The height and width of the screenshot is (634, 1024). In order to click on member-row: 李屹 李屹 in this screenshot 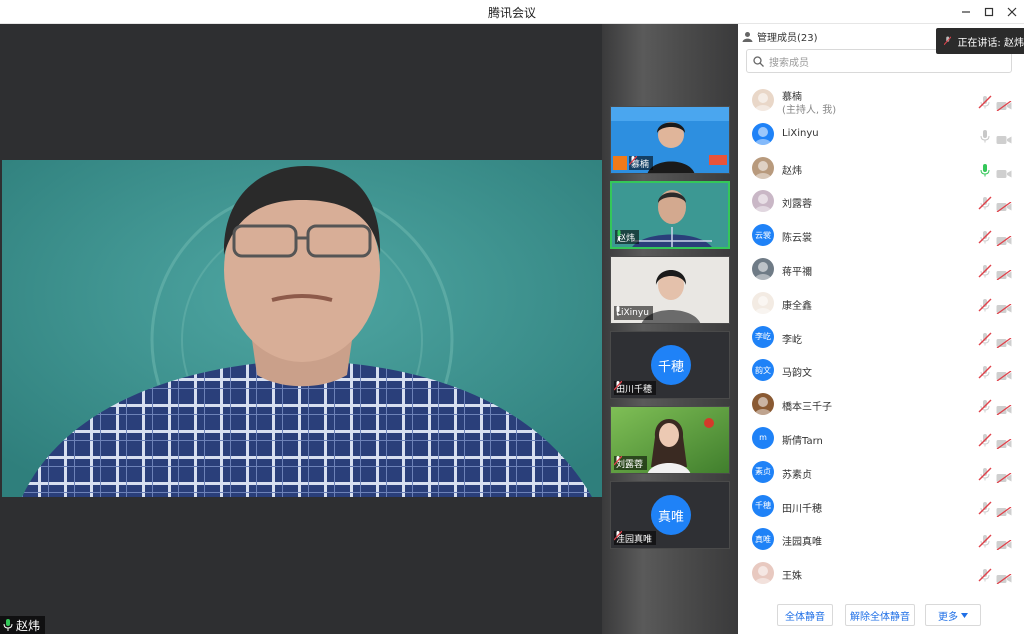, I will do `click(881, 338)`.